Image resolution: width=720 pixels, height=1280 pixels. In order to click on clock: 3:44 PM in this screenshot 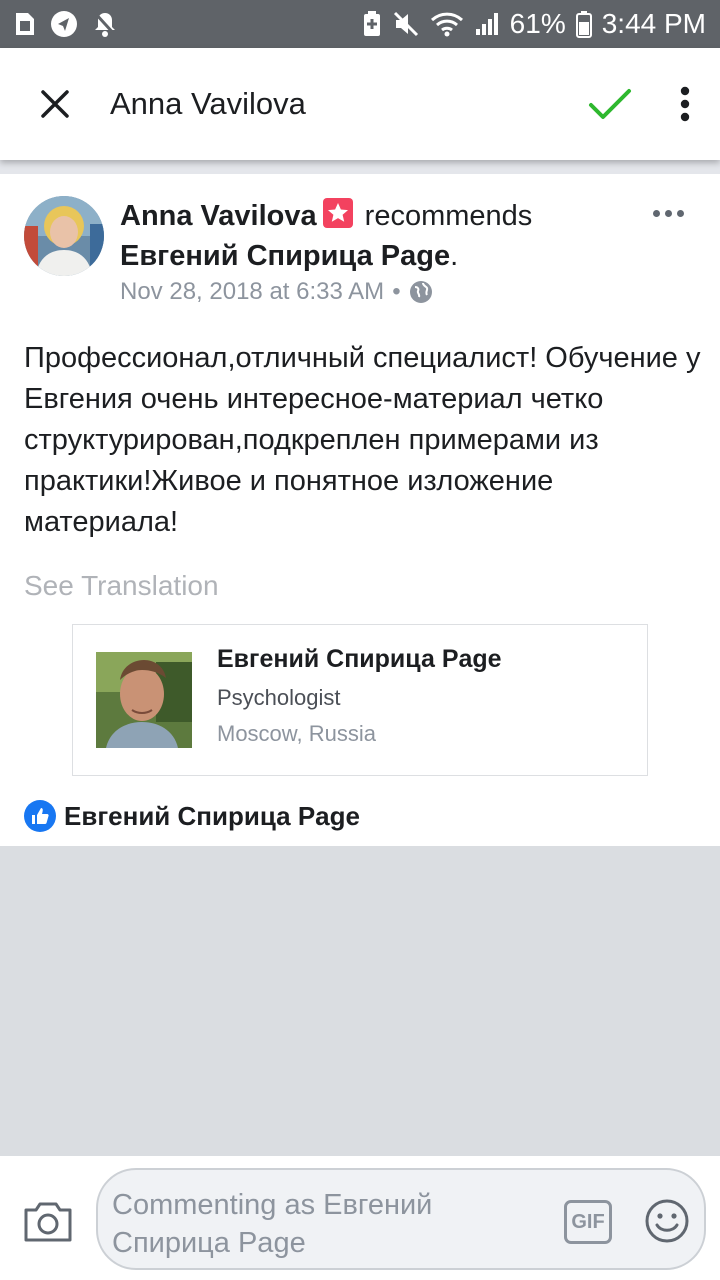, I will do `click(653, 23)`.